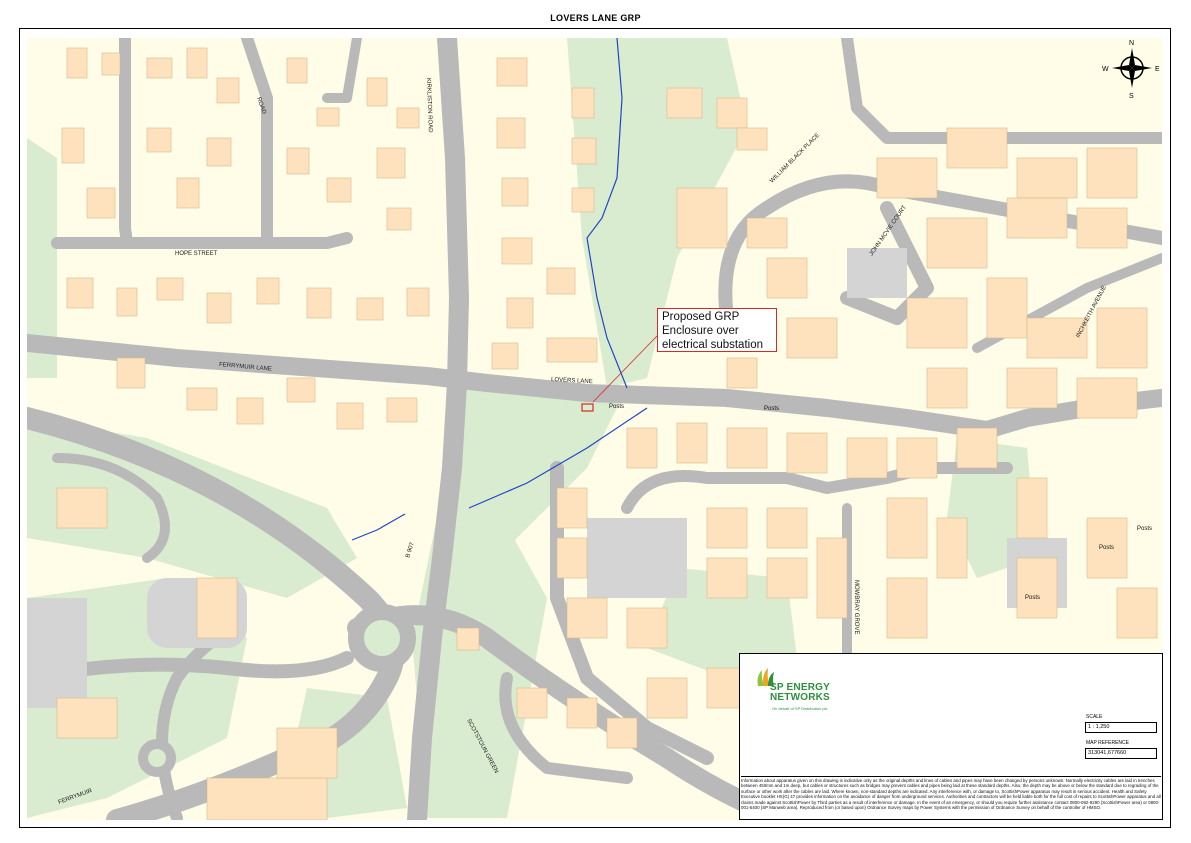 The height and width of the screenshot is (843, 1191). What do you see at coordinates (157, 758) in the screenshot?
I see `roundabout-small` at bounding box center [157, 758].